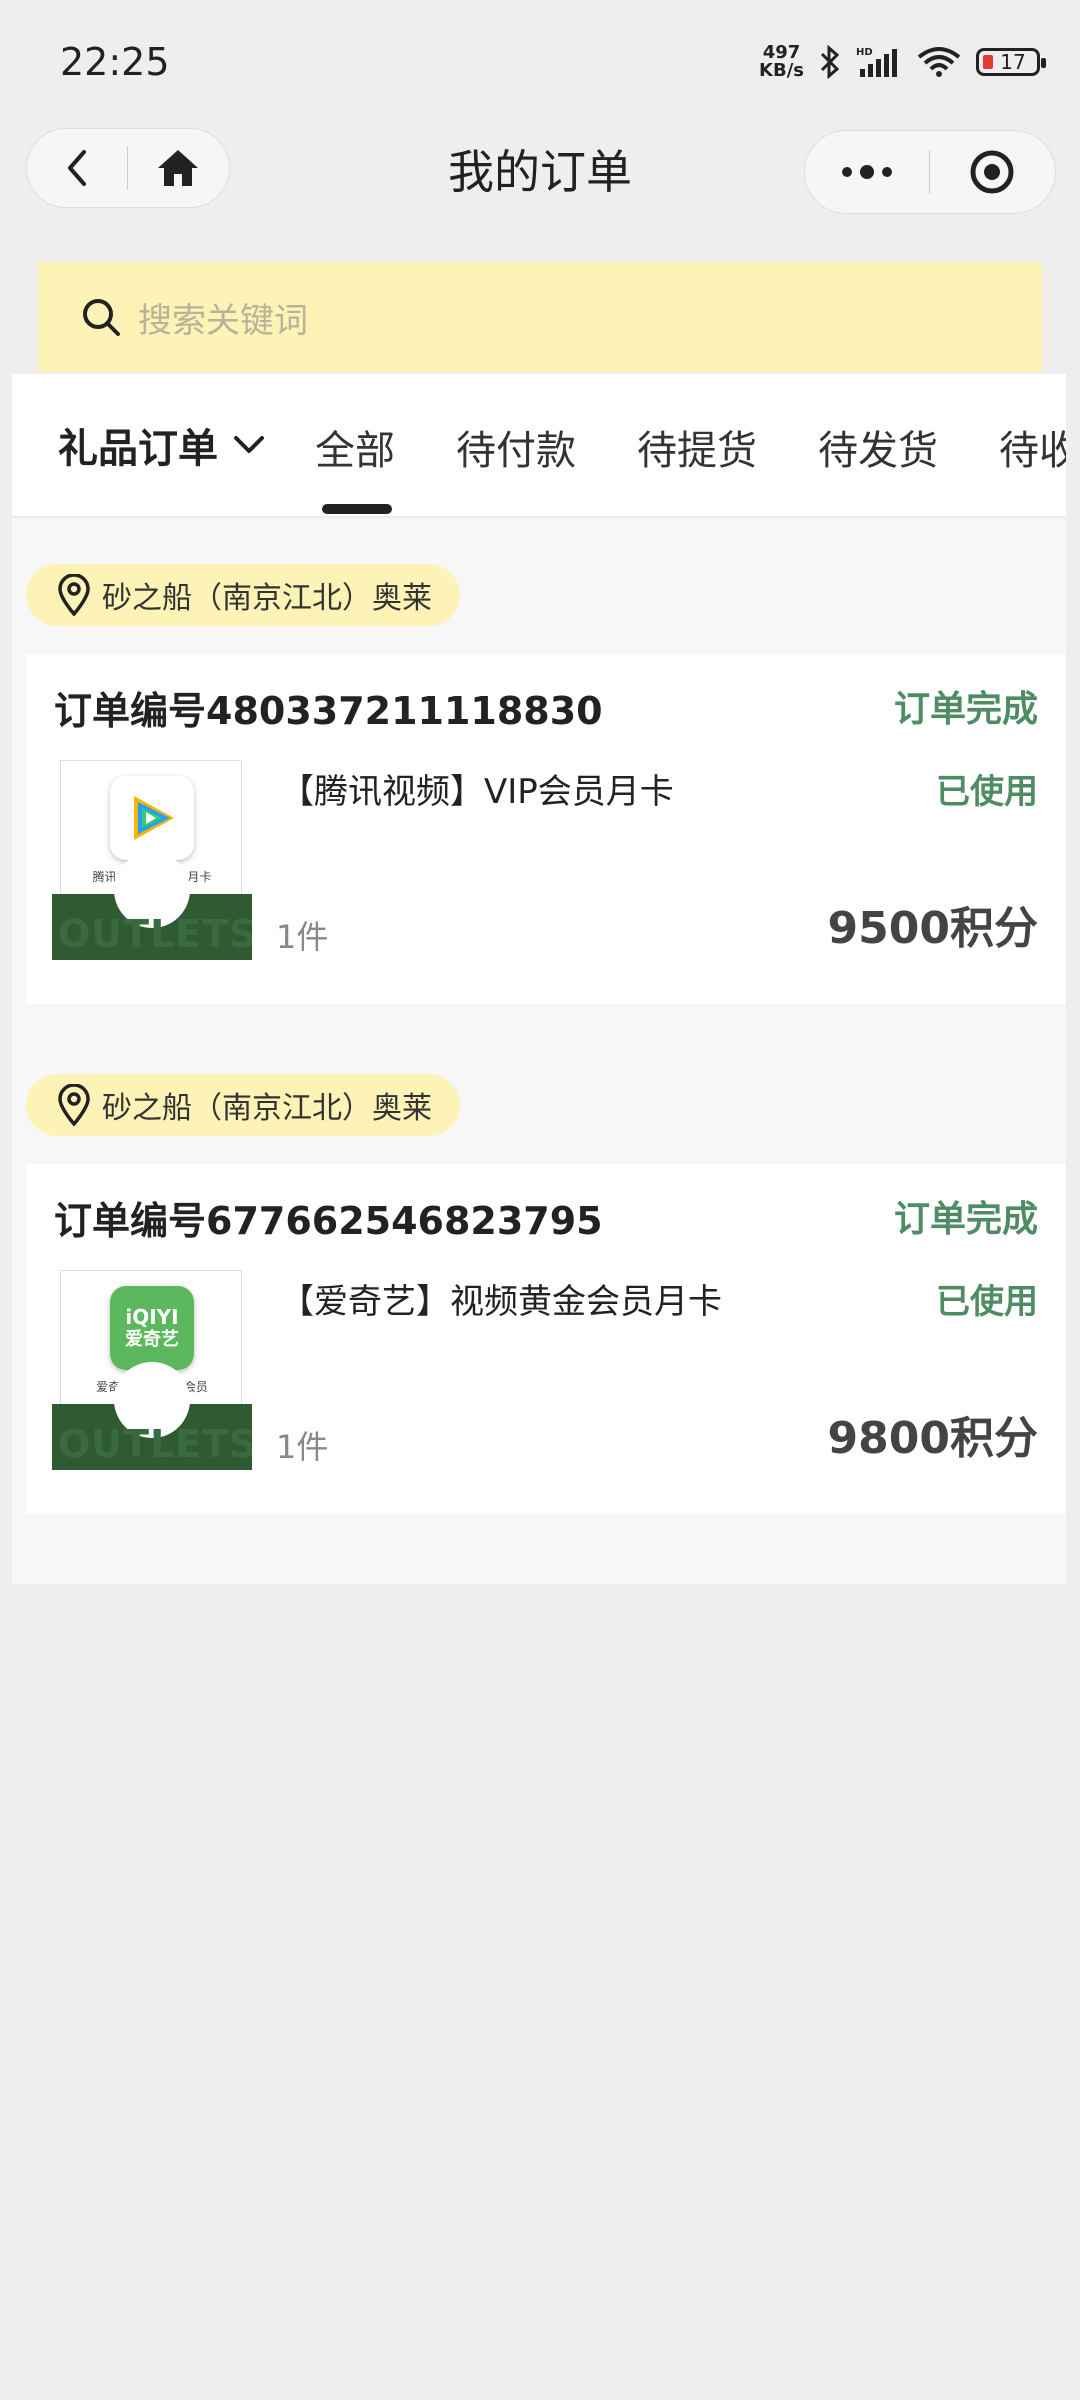 The image size is (1080, 2400). I want to click on product-thumbnail: iQIYI 爱奇艺 爱奇艺 黄金月卡会员 OUTLETS, so click(152, 1370).